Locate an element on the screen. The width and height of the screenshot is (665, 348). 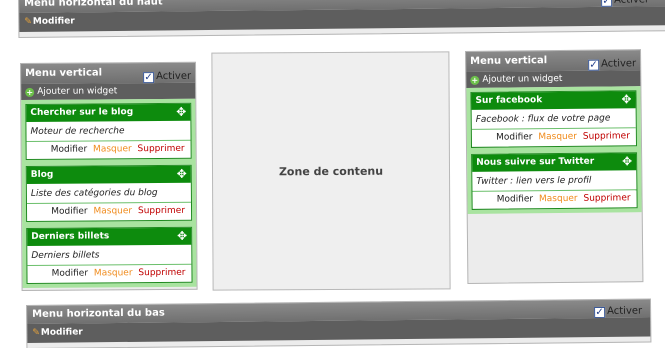
widget-description: Facebook : flux de votre page is located at coordinates (553, 119).